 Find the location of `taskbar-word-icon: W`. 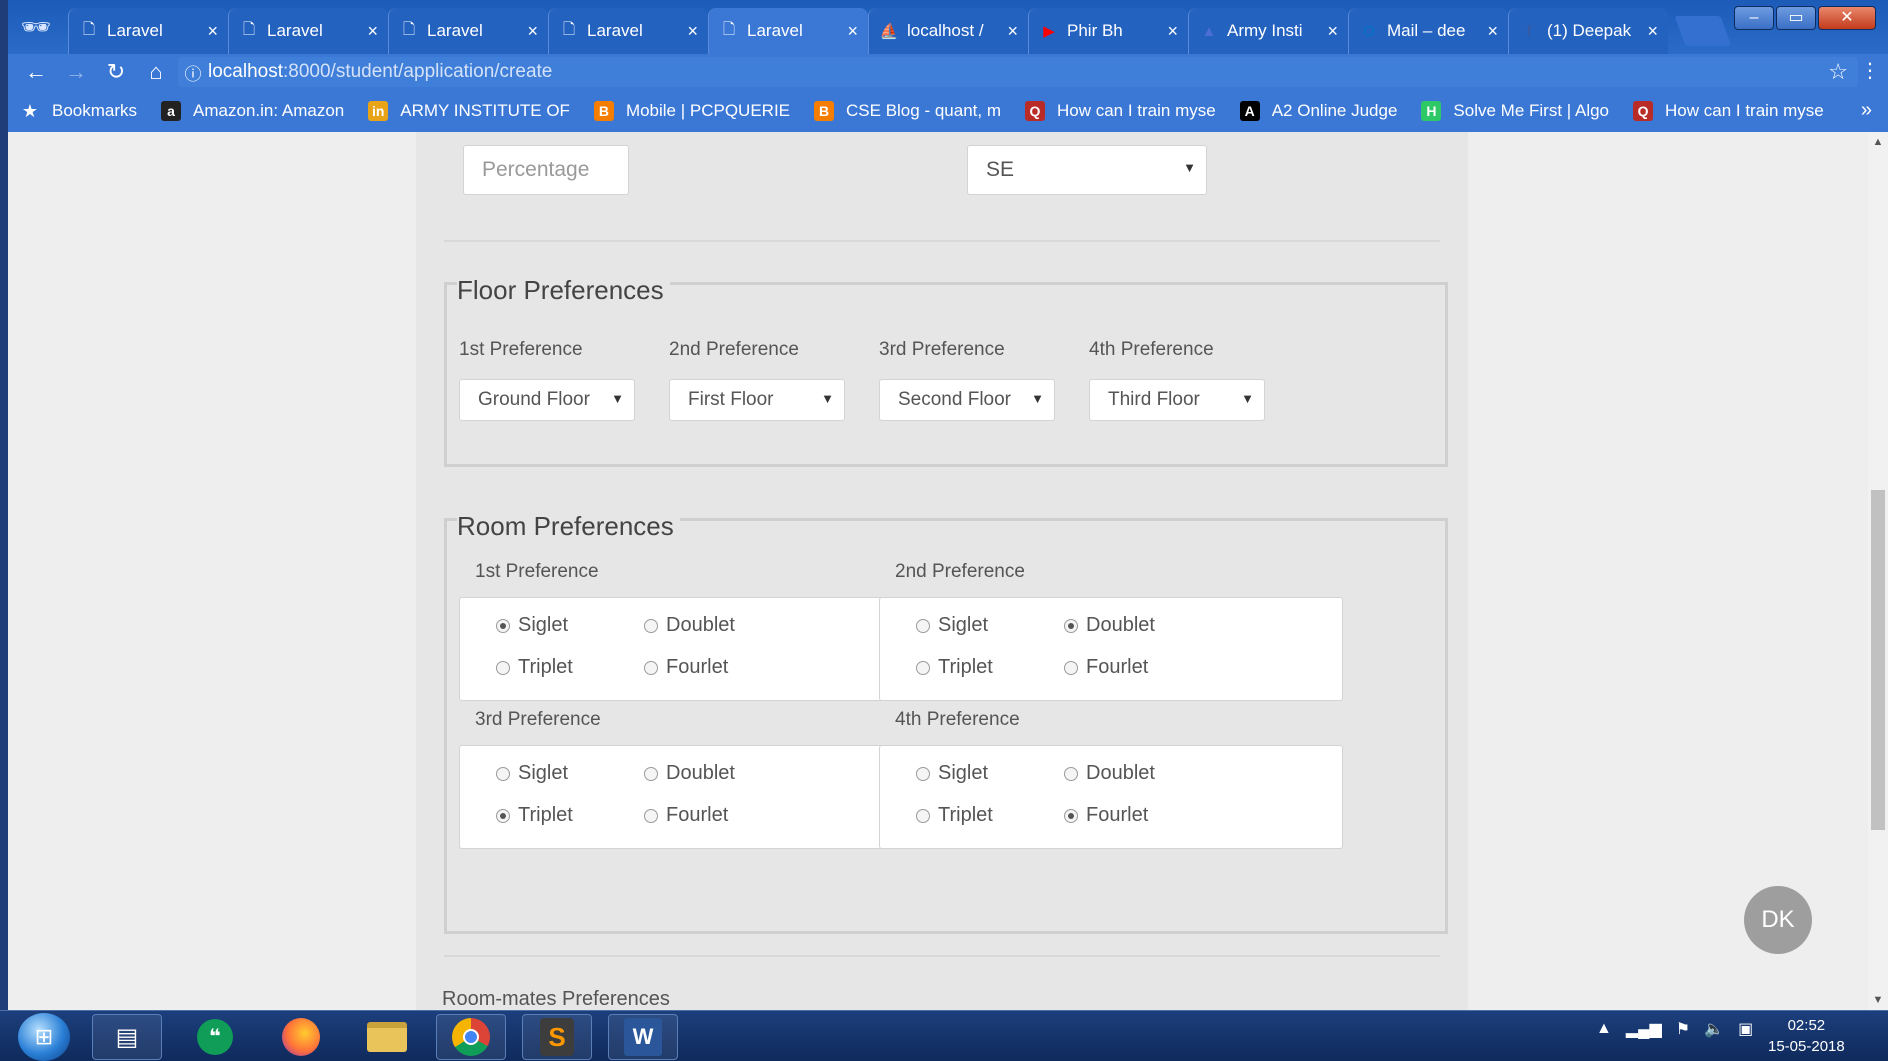

taskbar-word-icon: W is located at coordinates (643, 1037).